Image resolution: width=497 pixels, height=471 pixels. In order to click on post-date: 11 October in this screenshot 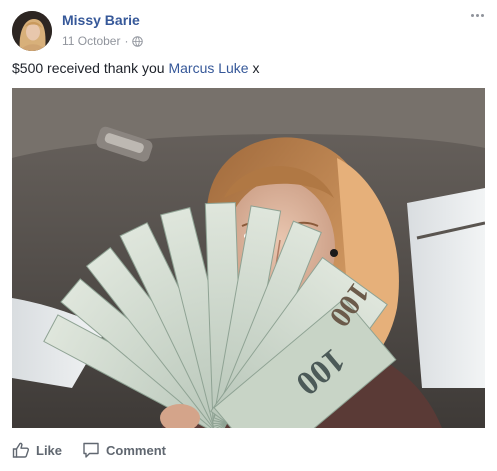, I will do `click(91, 41)`.